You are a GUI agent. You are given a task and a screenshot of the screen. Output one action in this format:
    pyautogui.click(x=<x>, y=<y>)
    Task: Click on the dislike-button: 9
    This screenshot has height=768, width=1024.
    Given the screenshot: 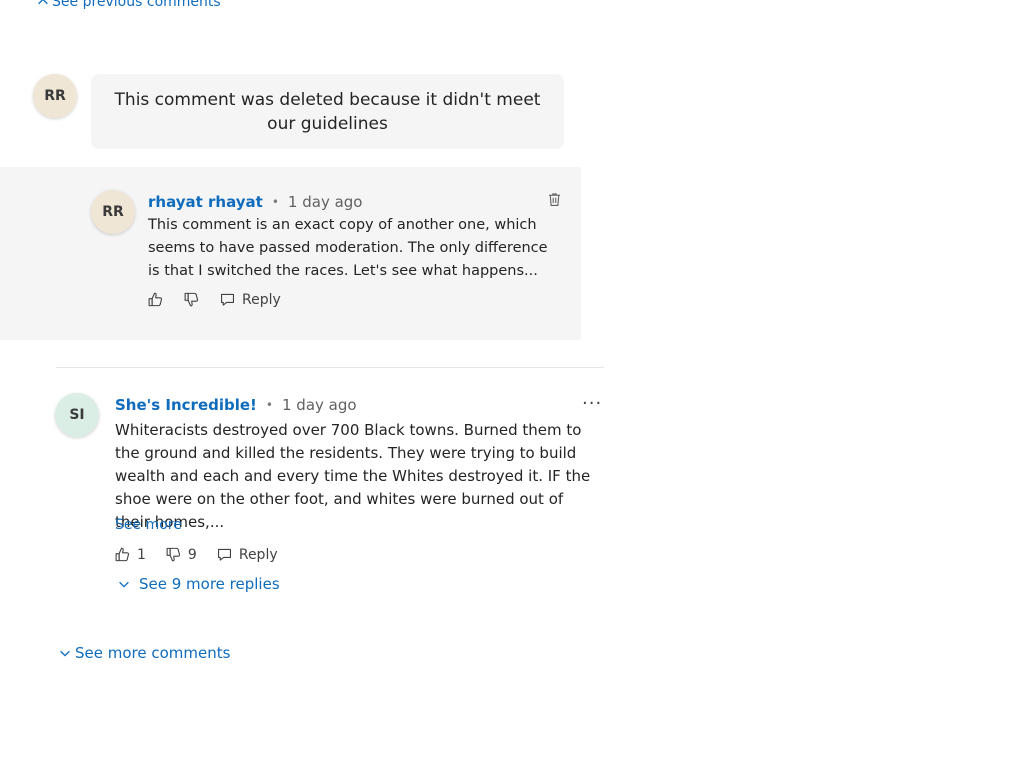 What is the action you would take?
    pyautogui.click(x=181, y=554)
    